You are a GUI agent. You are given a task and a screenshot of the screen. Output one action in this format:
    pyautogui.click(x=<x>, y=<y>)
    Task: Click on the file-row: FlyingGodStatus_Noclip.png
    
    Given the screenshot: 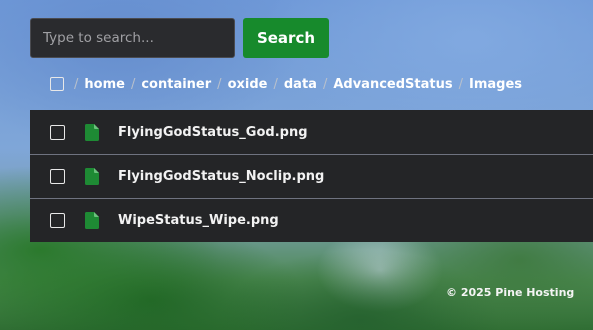 What is the action you would take?
    pyautogui.click(x=311, y=176)
    